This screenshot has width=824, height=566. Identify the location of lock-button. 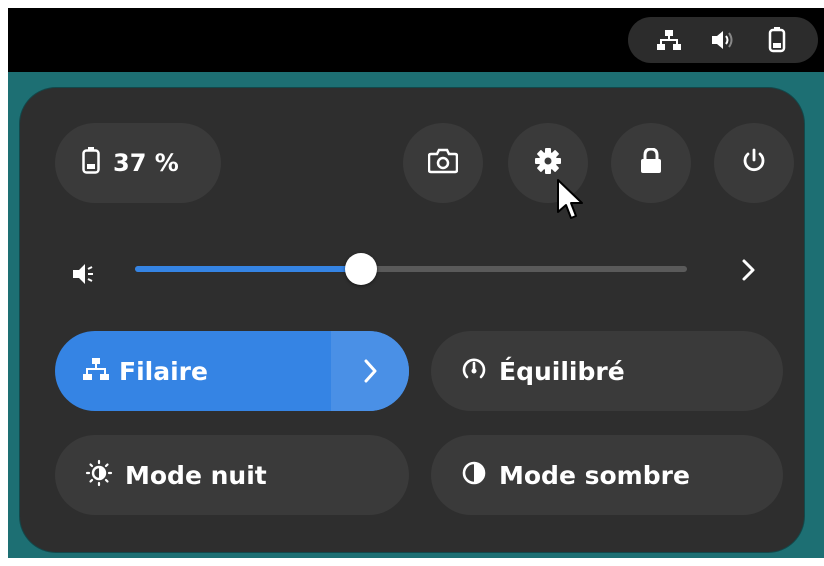
(651, 163).